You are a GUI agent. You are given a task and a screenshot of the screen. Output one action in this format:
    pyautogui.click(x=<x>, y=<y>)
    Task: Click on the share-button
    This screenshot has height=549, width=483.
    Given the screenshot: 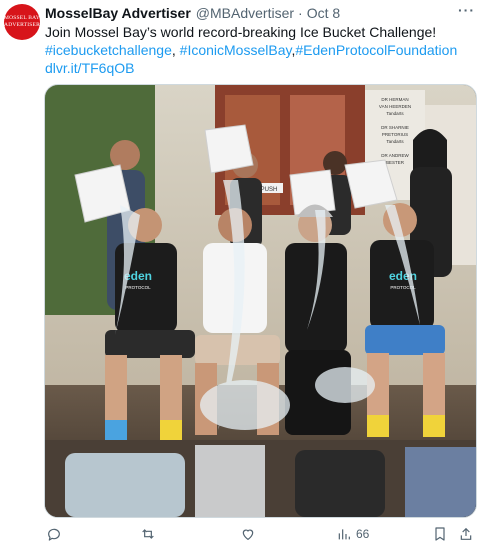 What is the action you would take?
    pyautogui.click(x=466, y=534)
    